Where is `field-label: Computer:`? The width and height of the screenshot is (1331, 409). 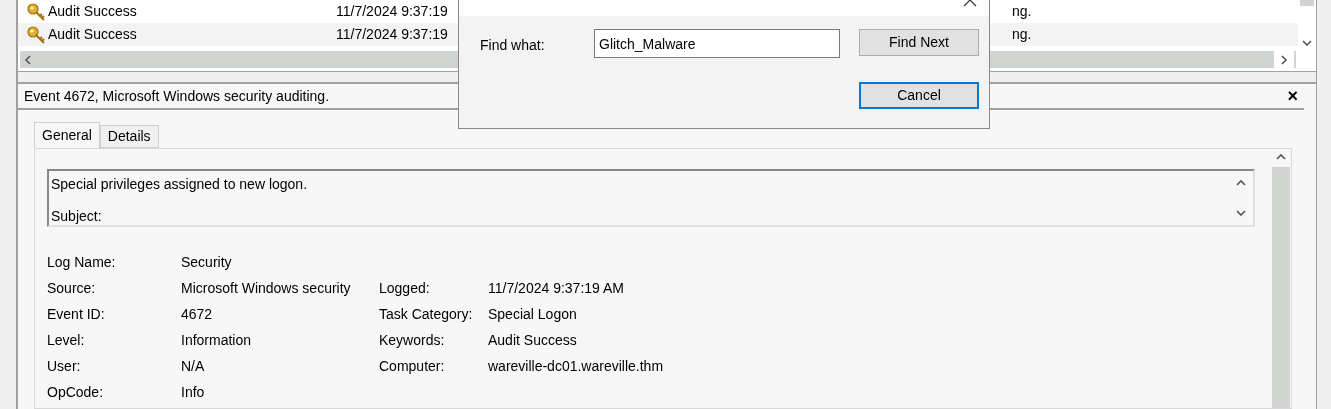 field-label: Computer: is located at coordinates (412, 366).